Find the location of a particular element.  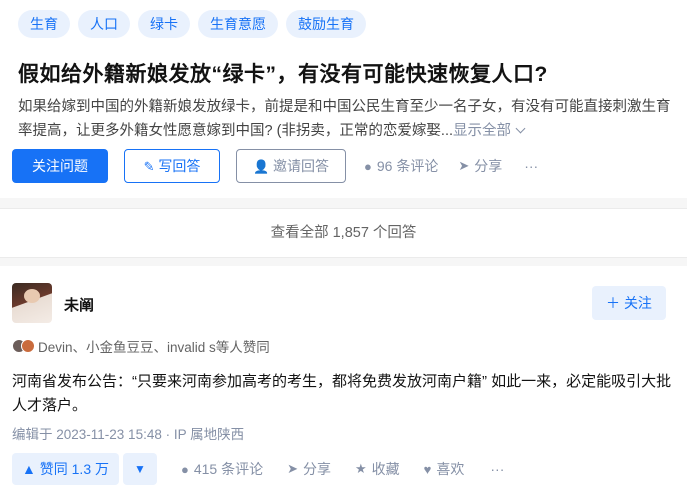

follow-author-button: ＋ 关注 is located at coordinates (629, 303).